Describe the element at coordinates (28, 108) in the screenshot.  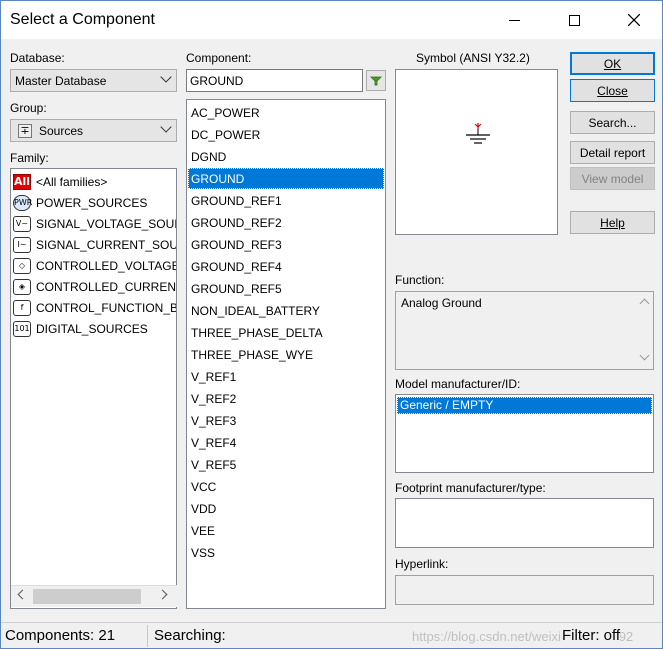
I see `group-label: Group:` at that location.